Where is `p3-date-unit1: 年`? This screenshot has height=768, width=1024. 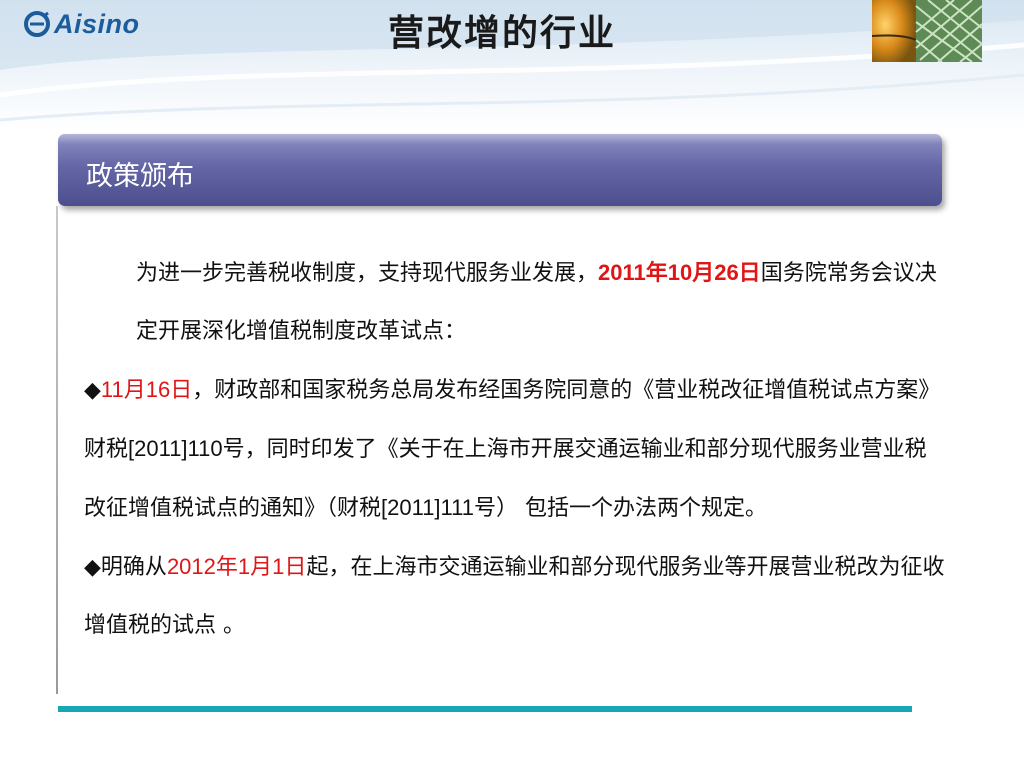 p3-date-unit1: 年 is located at coordinates (226, 567).